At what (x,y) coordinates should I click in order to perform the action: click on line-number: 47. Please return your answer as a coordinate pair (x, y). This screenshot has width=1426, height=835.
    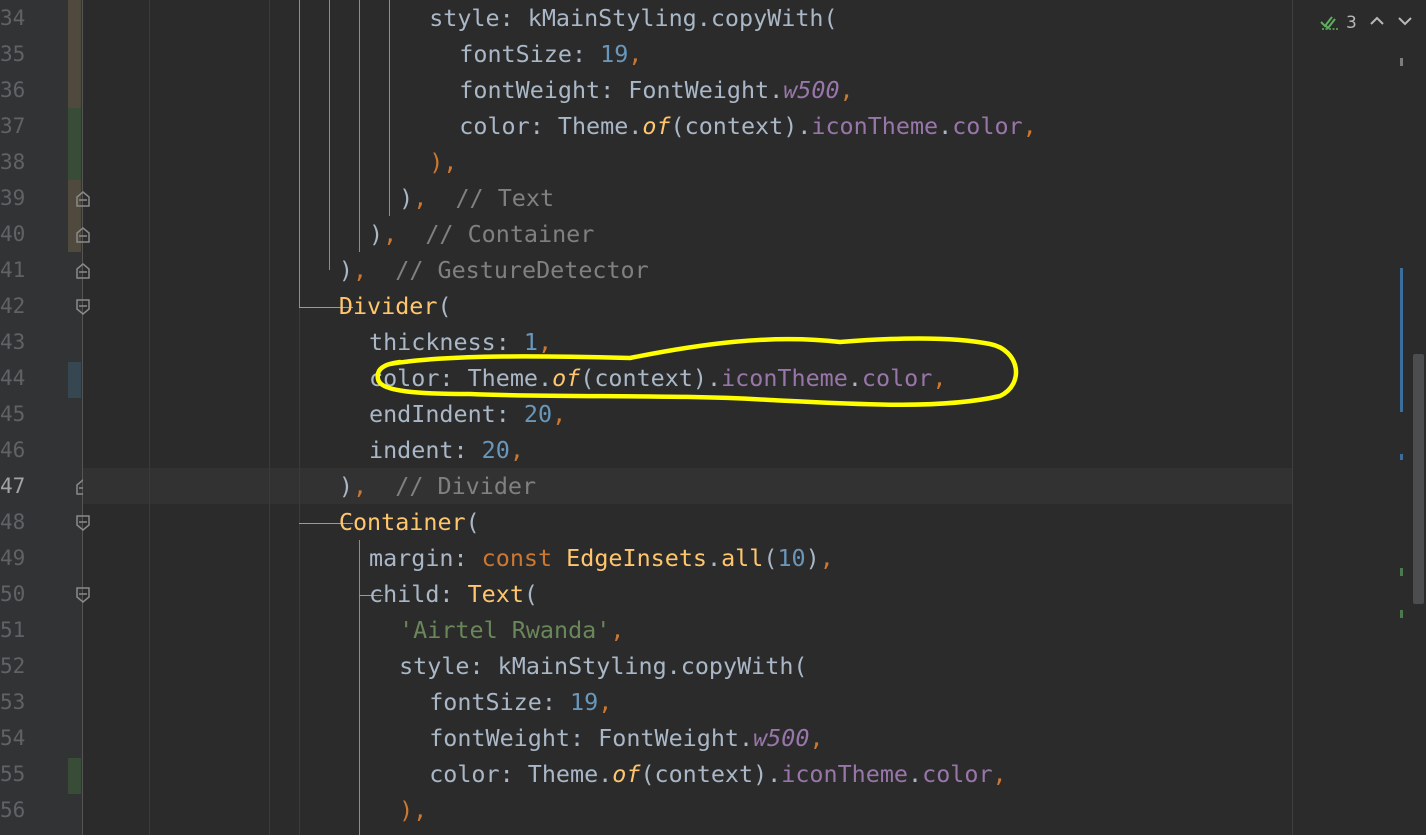
    Looking at the image, I should click on (12, 486).